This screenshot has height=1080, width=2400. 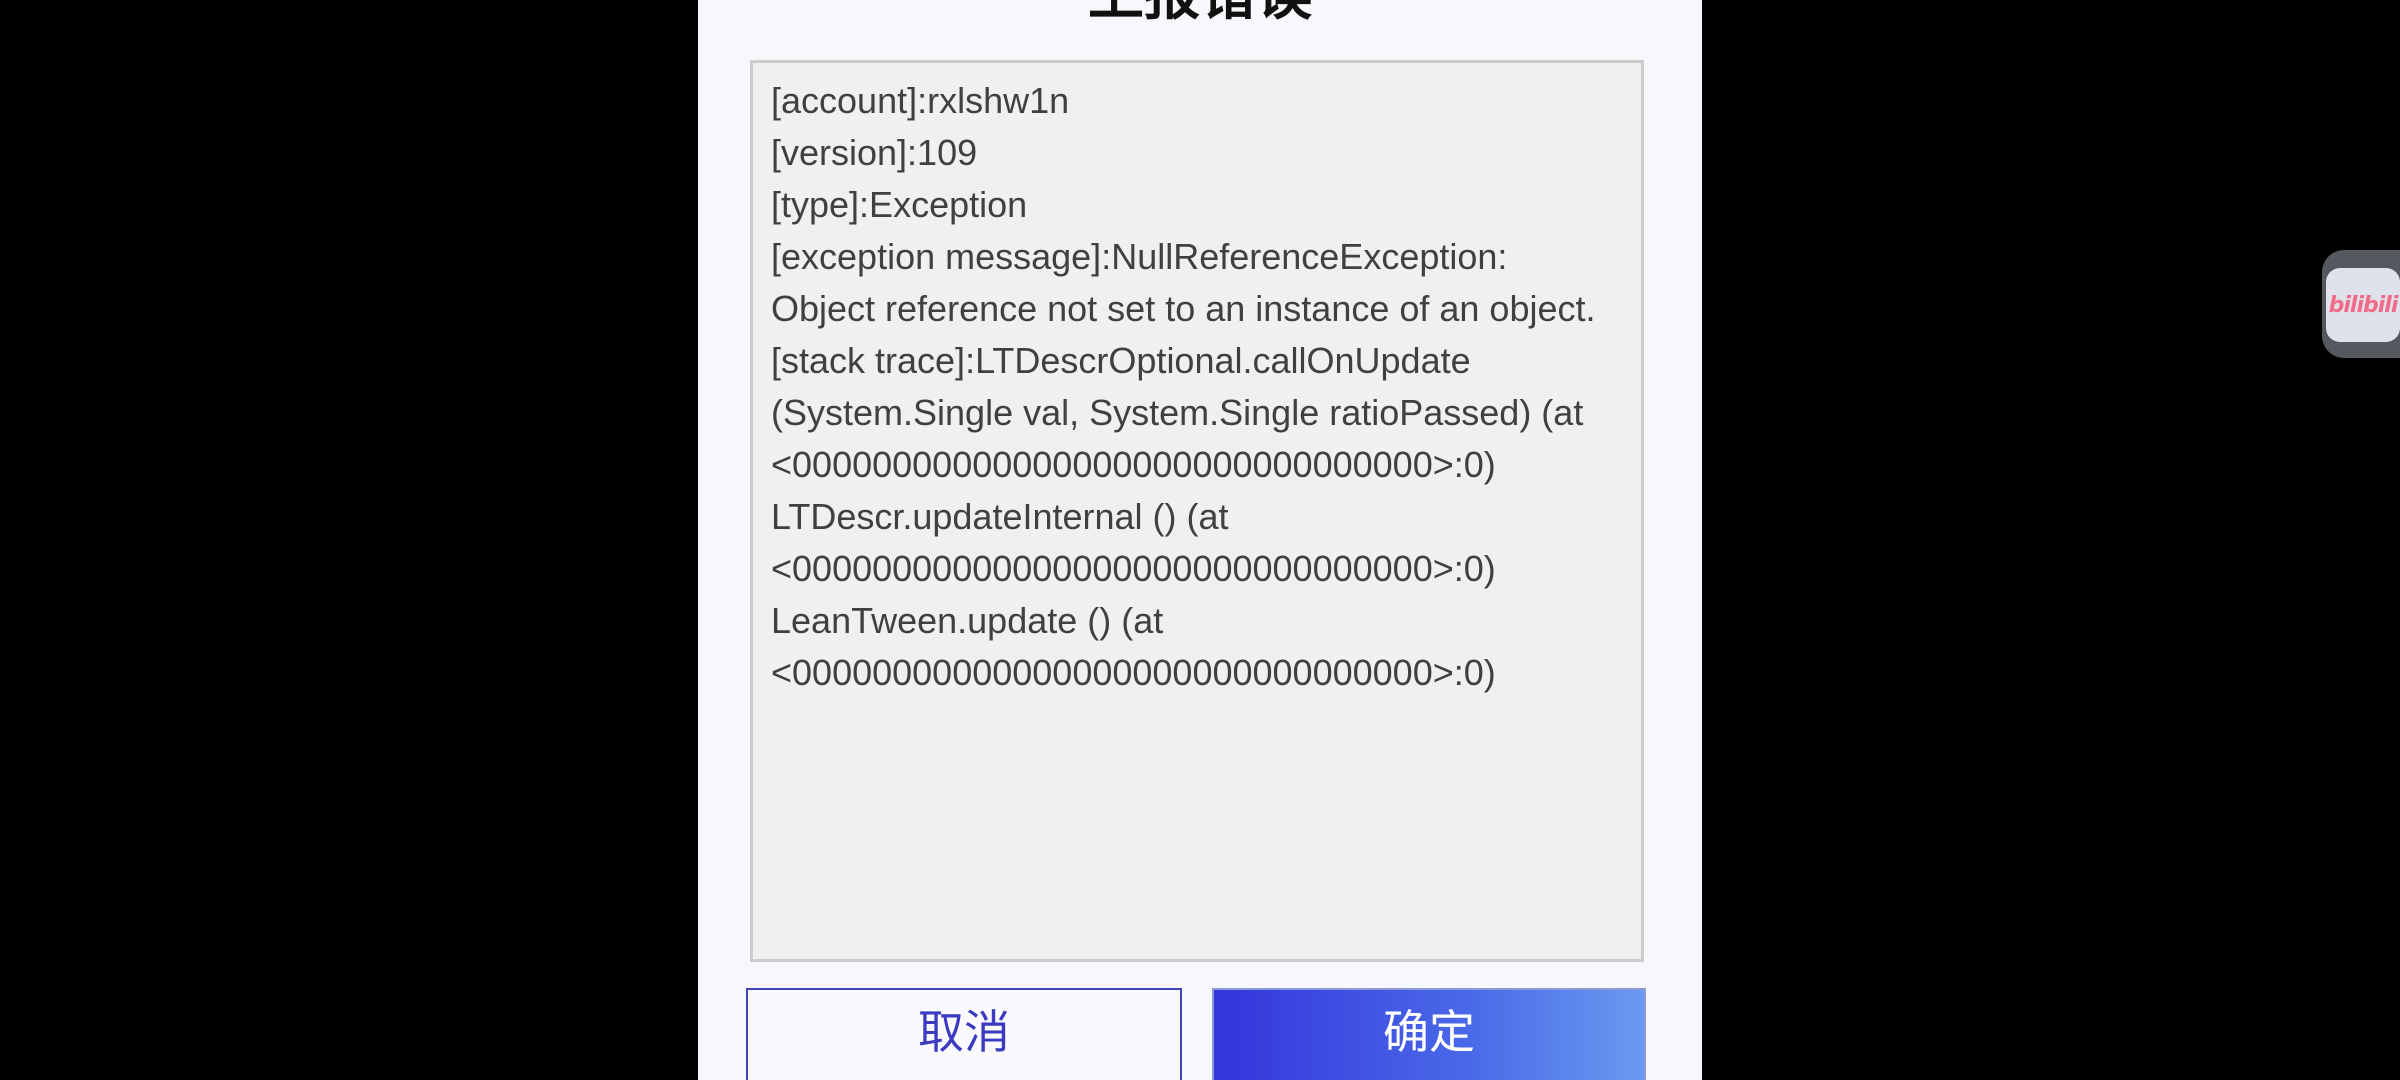 What do you see at coordinates (1200, 13) in the screenshot?
I see `dialog-title: 上报错误` at bounding box center [1200, 13].